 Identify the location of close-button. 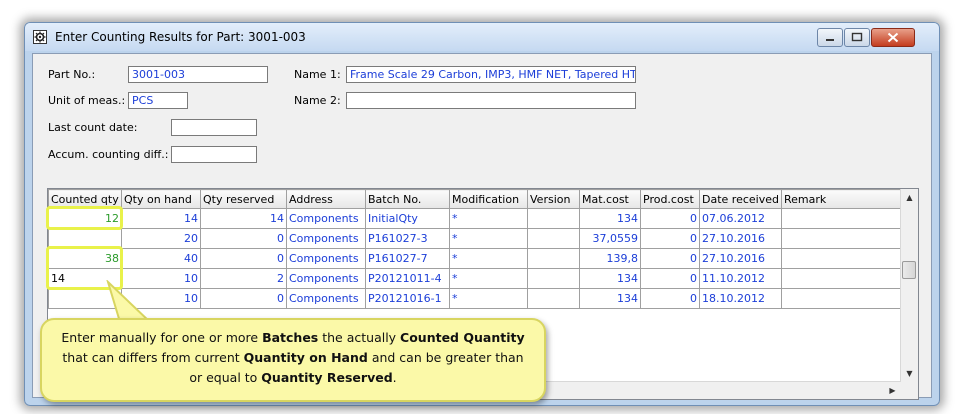
(893, 37).